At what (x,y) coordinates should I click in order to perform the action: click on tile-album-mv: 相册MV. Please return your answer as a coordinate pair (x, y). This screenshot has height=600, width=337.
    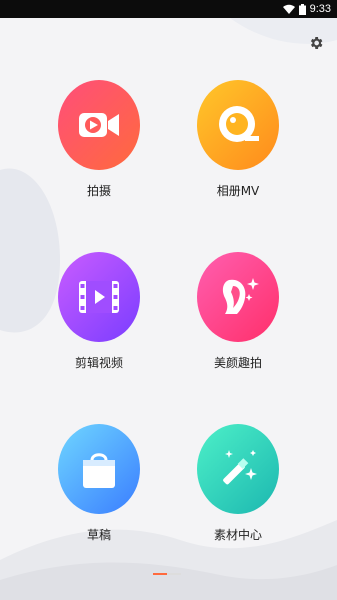
    Looking at the image, I should click on (238, 145).